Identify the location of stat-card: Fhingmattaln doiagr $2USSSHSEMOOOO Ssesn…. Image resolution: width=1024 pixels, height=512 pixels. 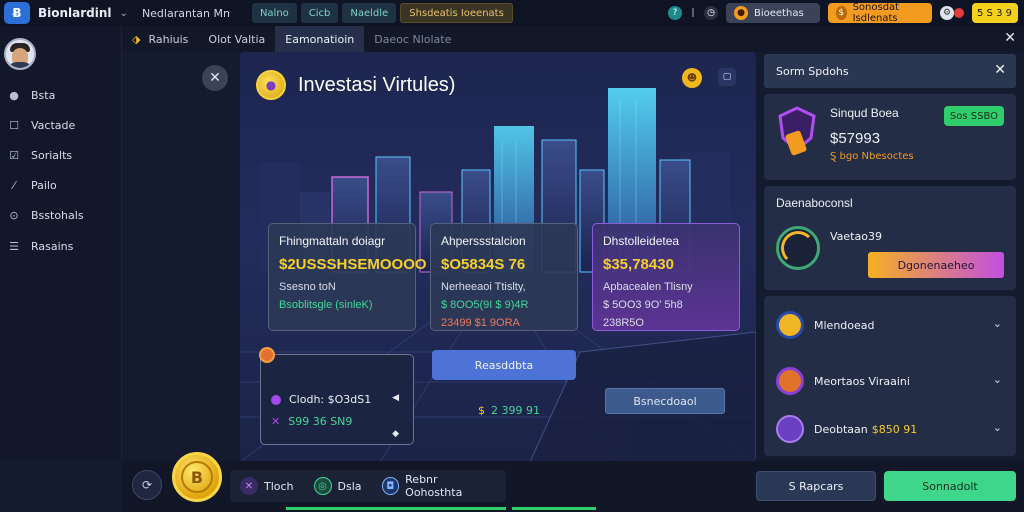
(347, 277).